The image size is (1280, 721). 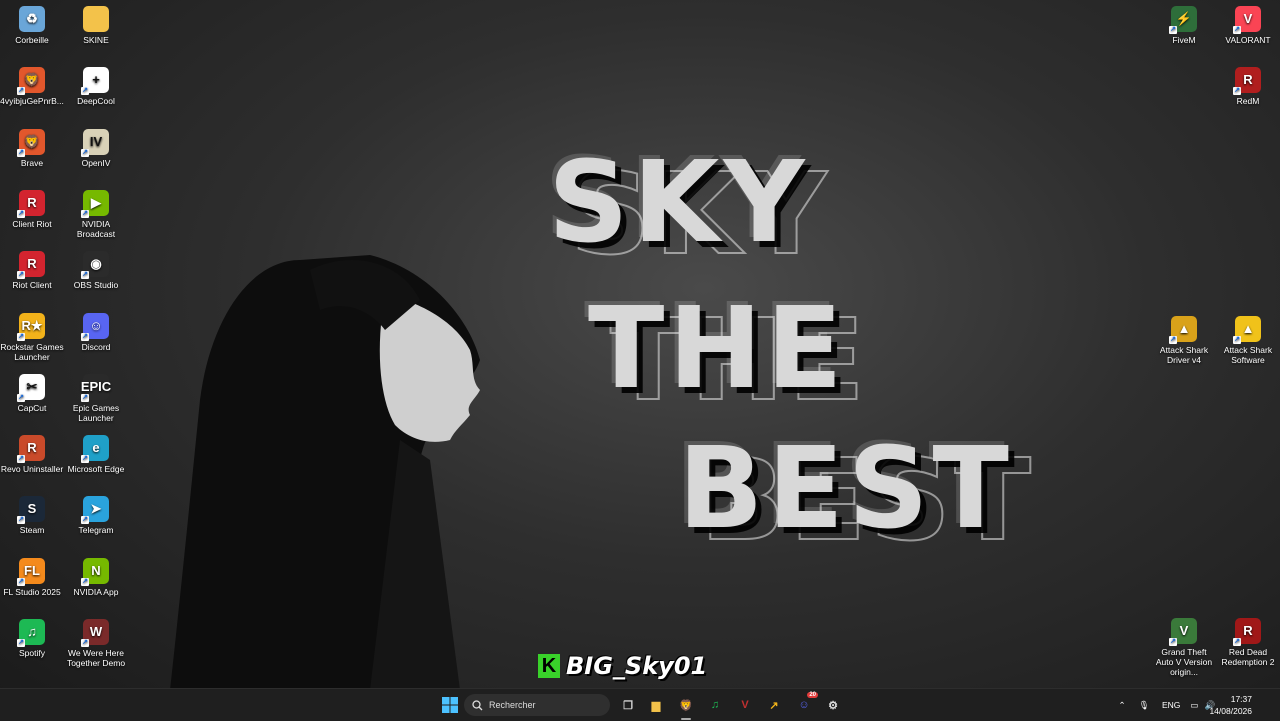 What do you see at coordinates (1122, 705) in the screenshot?
I see `tray-overflow-chevron-icon: ⌃` at bounding box center [1122, 705].